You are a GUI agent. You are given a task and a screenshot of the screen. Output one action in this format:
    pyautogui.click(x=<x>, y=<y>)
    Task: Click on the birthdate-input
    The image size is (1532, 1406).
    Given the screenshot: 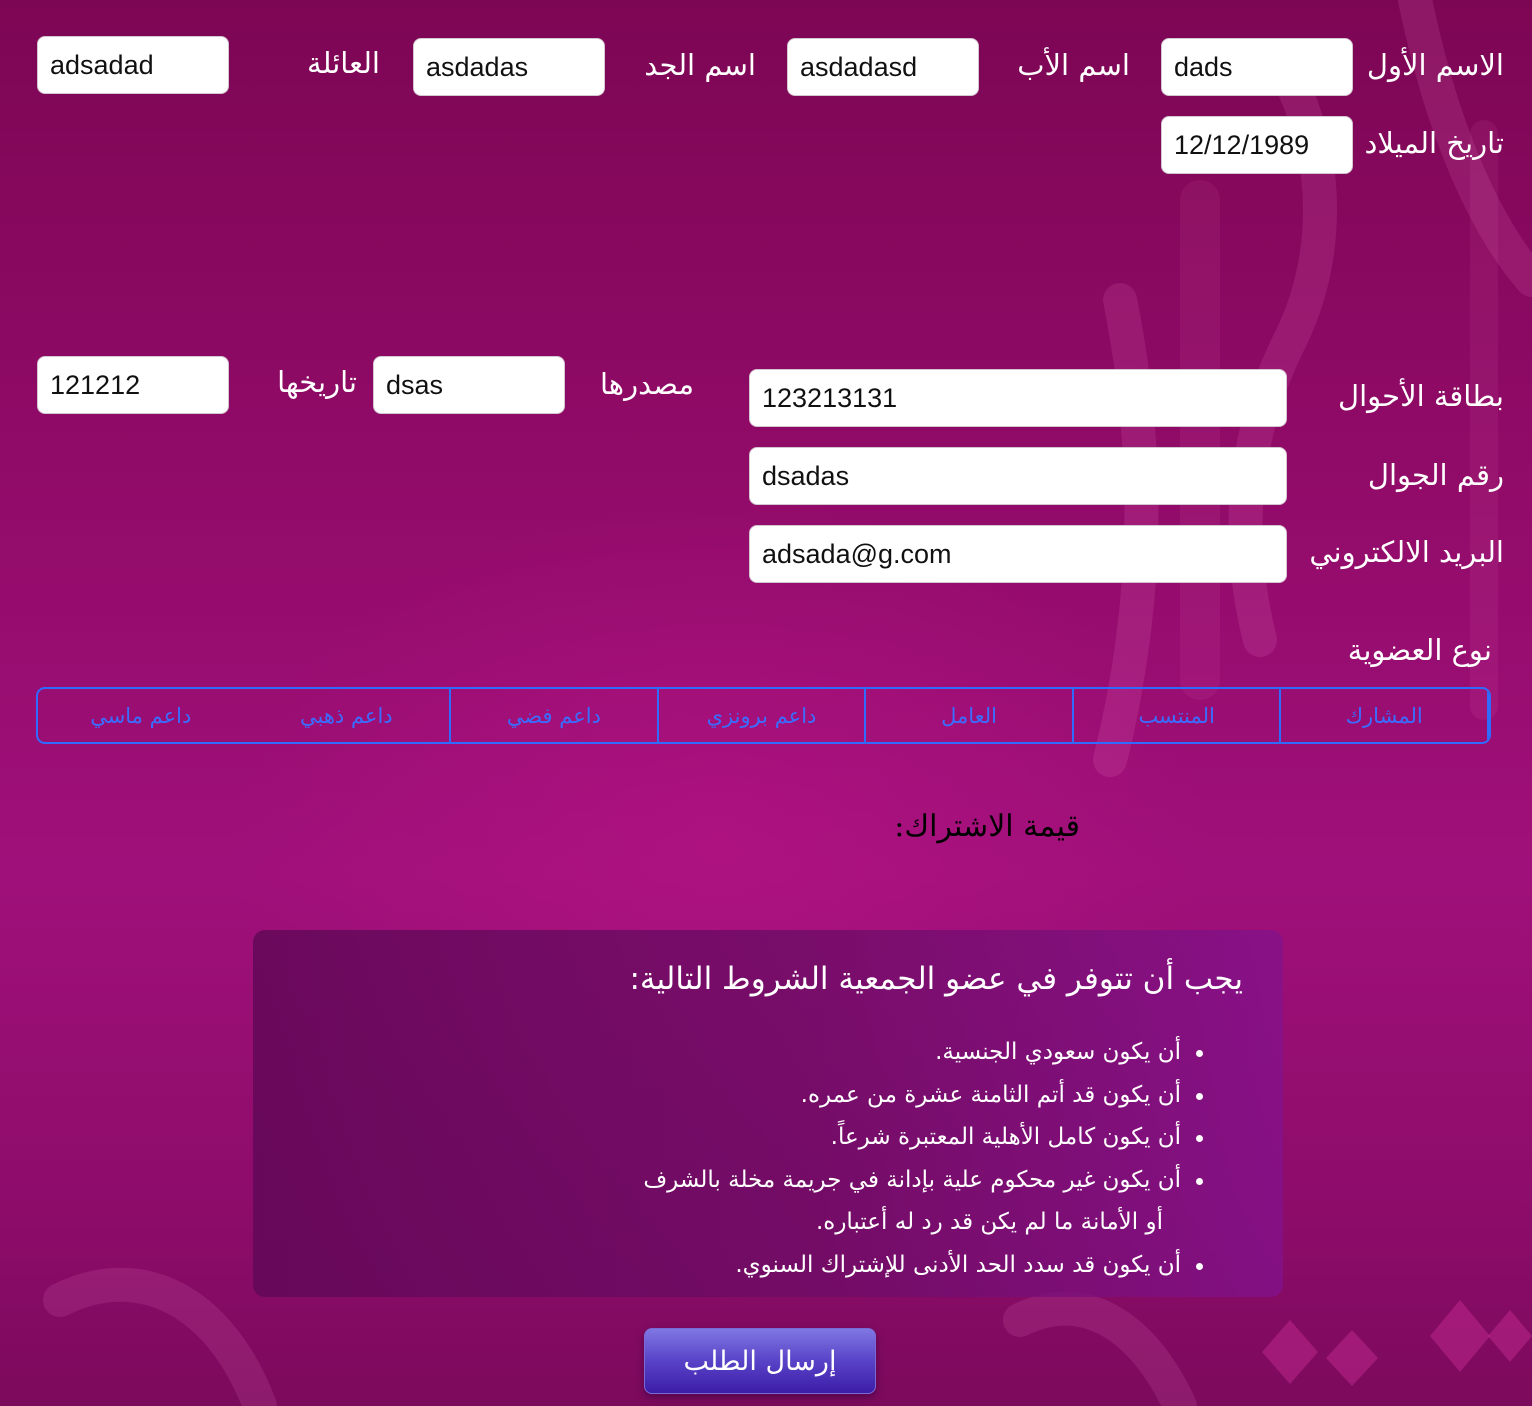 What is the action you would take?
    pyautogui.click(x=1257, y=145)
    